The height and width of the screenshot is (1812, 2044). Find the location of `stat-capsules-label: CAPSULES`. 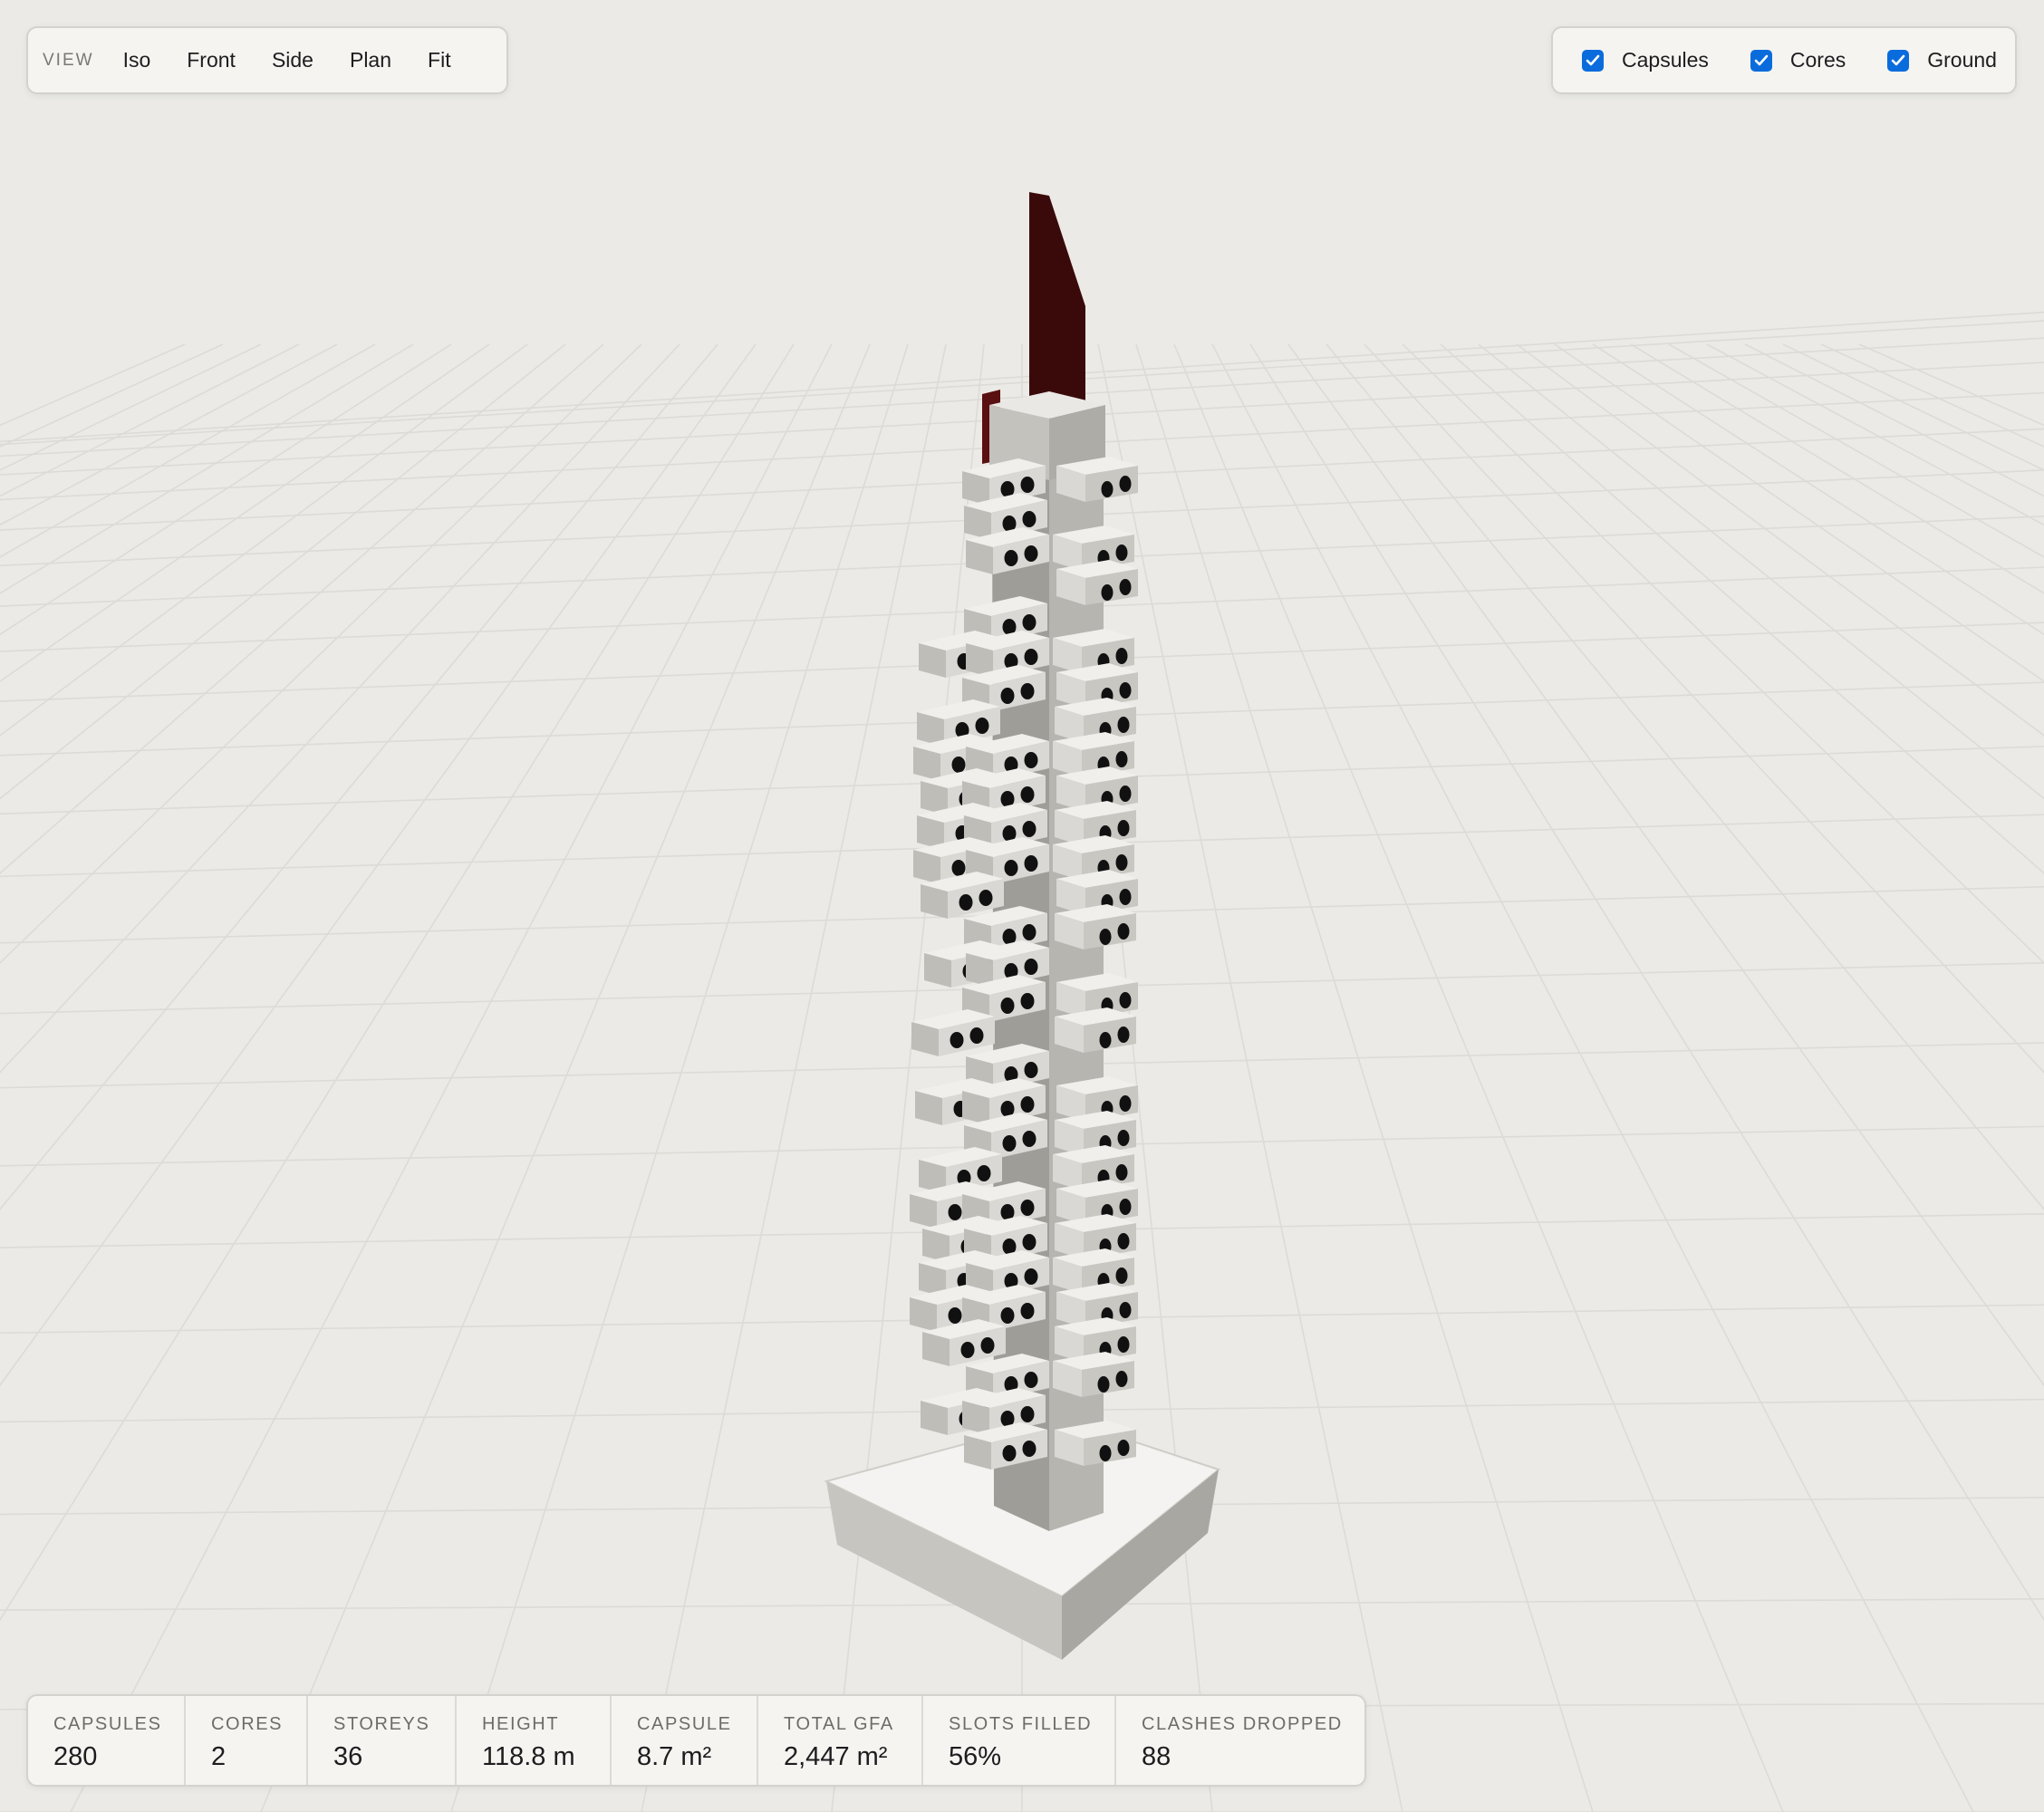

stat-capsules-label: CAPSULES is located at coordinates (107, 1724).